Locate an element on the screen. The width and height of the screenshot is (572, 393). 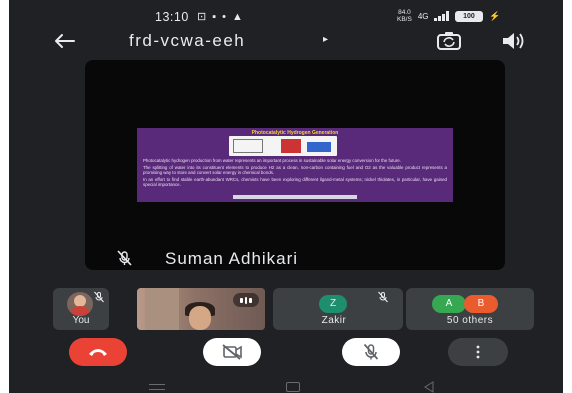
net-speed: 84.0 KB/S is located at coordinates (404, 16).